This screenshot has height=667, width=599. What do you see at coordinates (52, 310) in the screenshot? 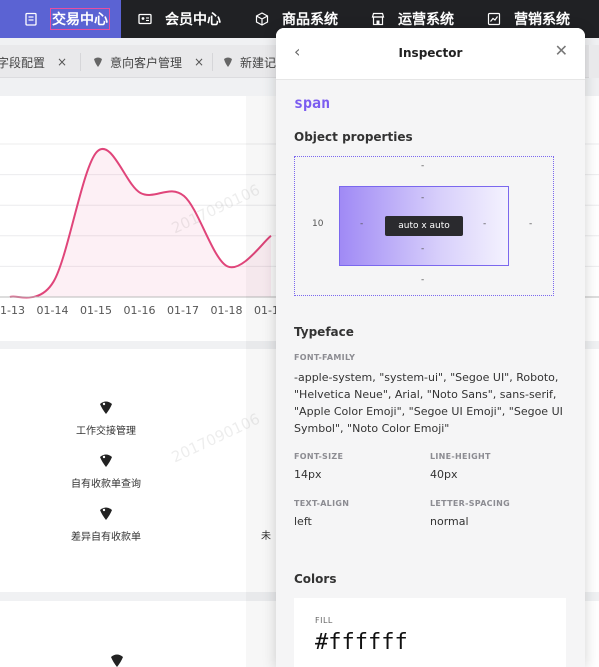
I see `chart-x-tick-label: 01-14` at bounding box center [52, 310].